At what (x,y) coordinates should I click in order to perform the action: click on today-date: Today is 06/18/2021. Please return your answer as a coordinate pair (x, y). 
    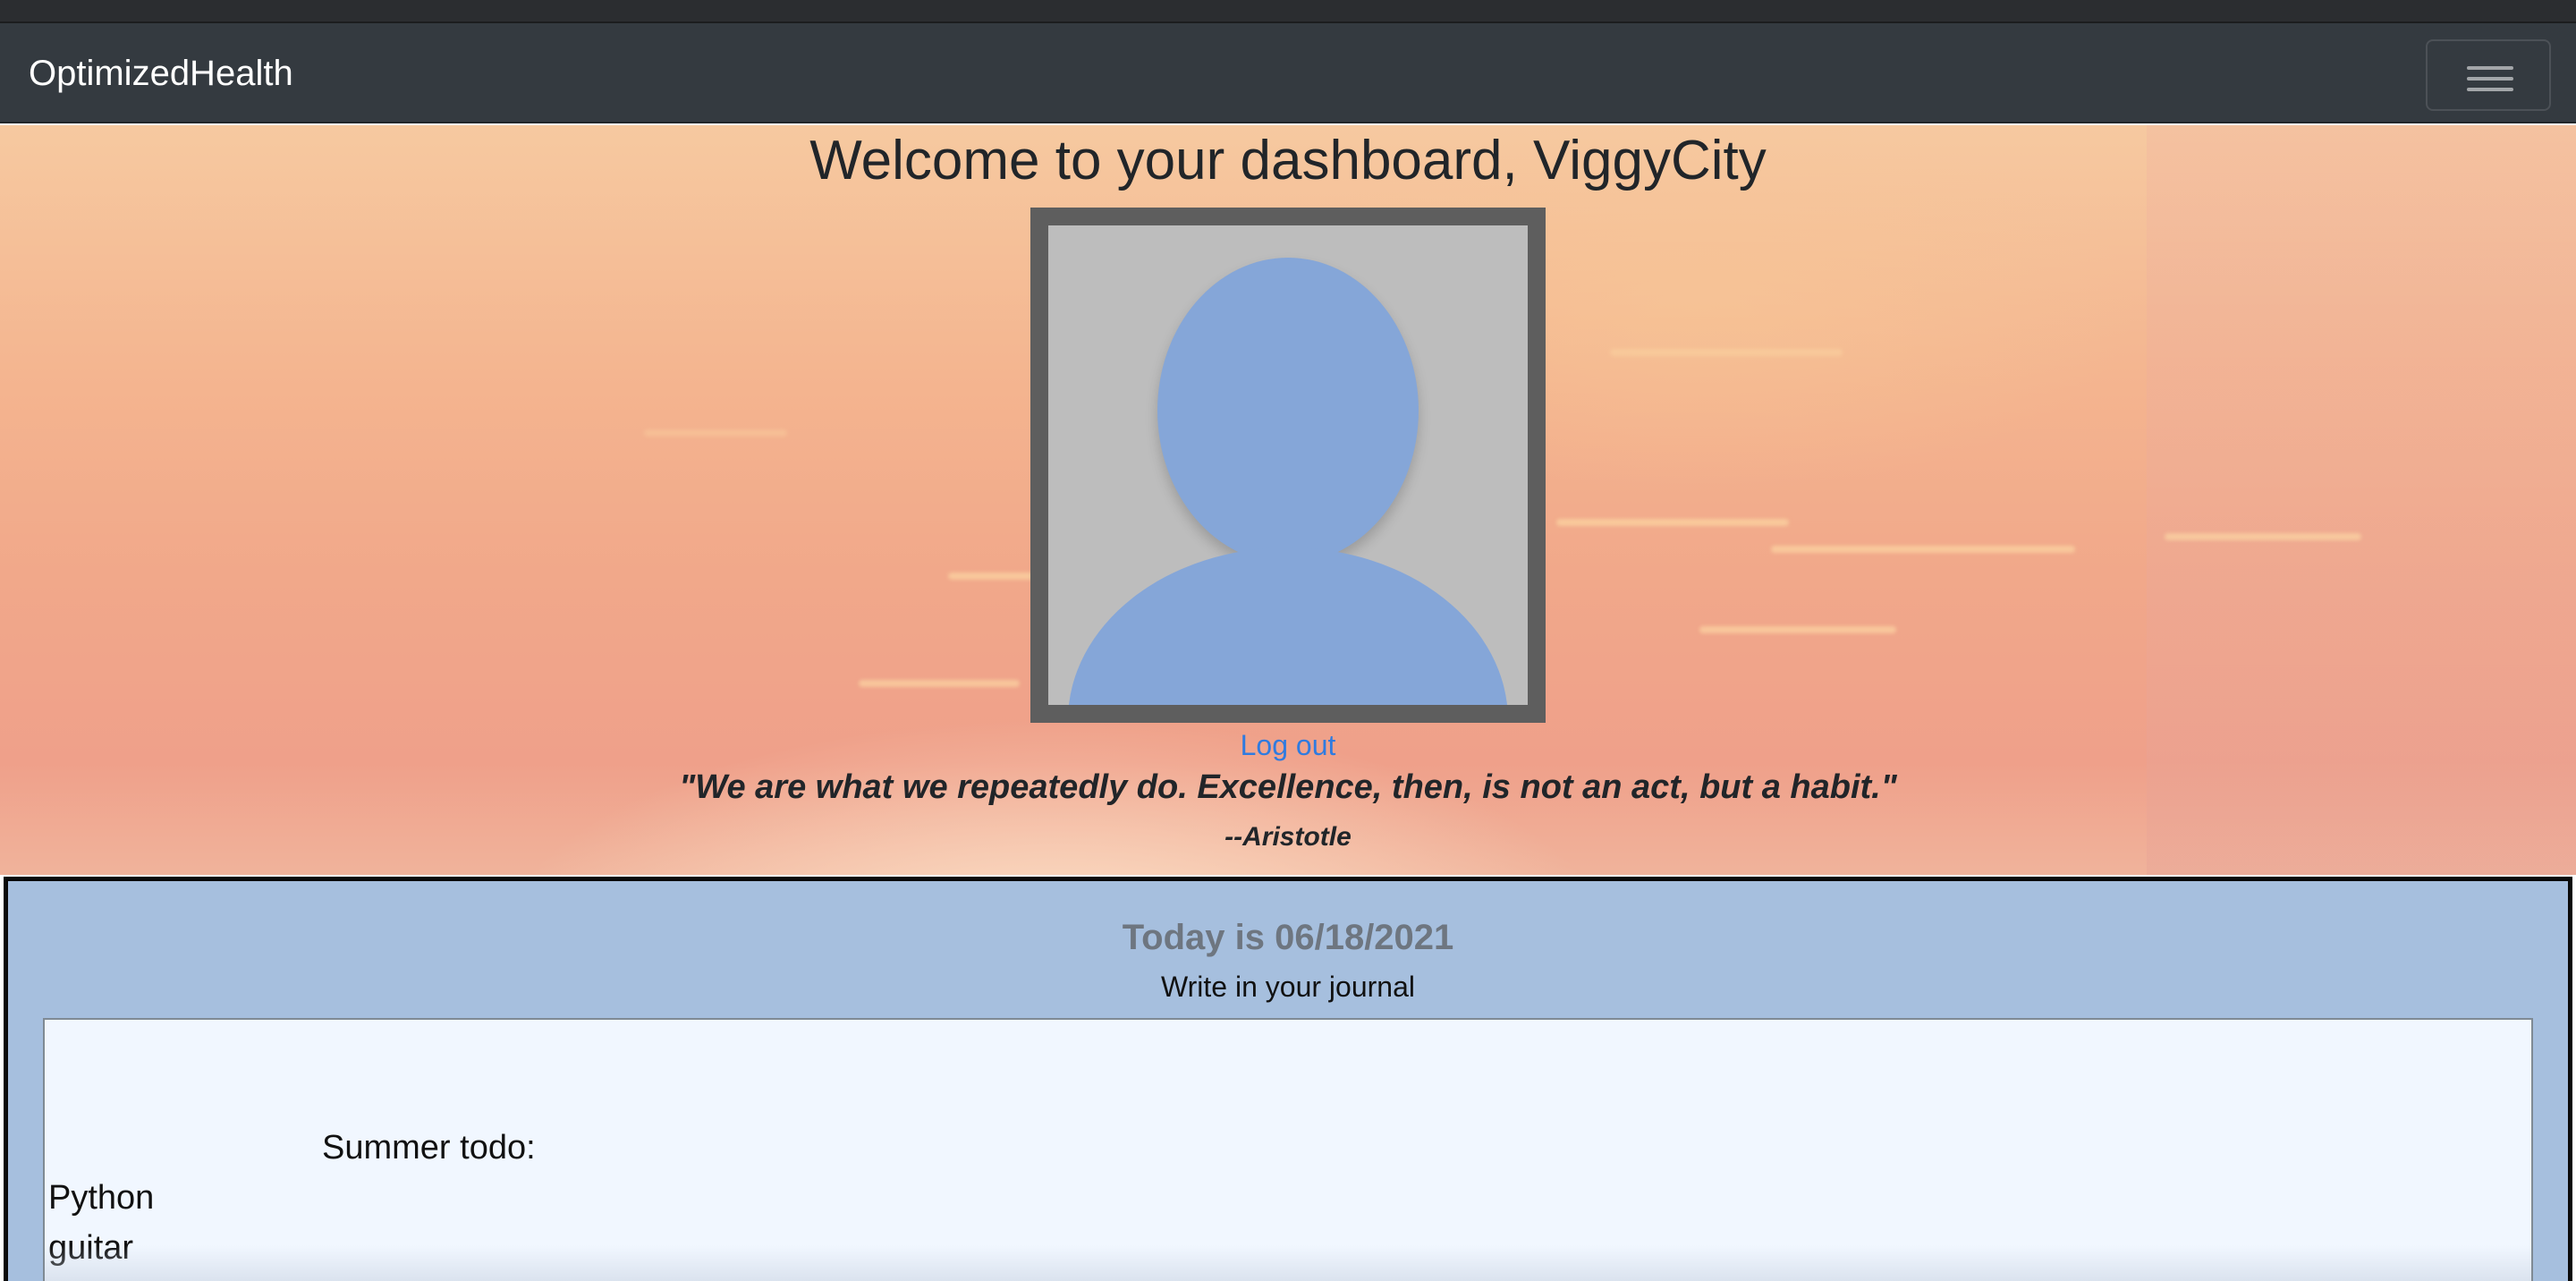
    Looking at the image, I should click on (1288, 937).